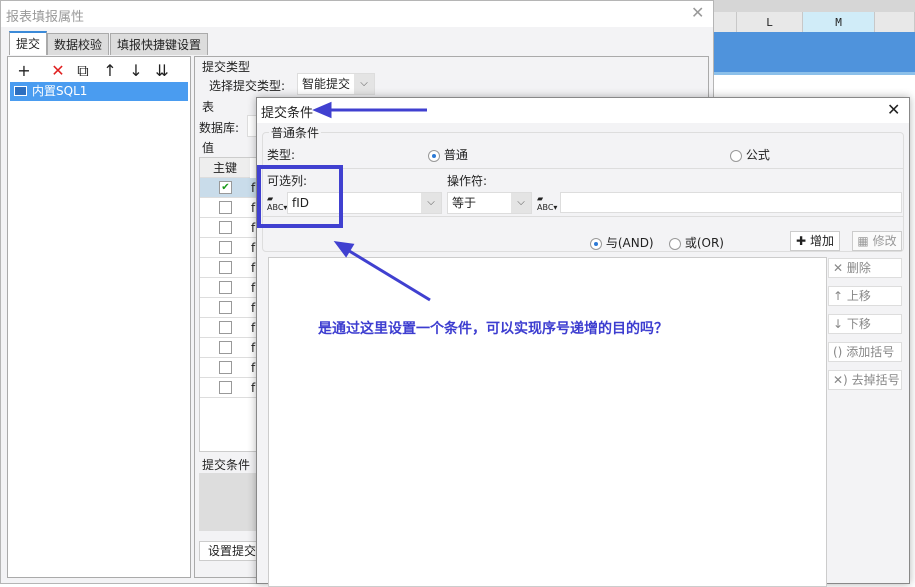  What do you see at coordinates (371, 201) in the screenshot?
I see `annotation-arrows` at bounding box center [371, 201].